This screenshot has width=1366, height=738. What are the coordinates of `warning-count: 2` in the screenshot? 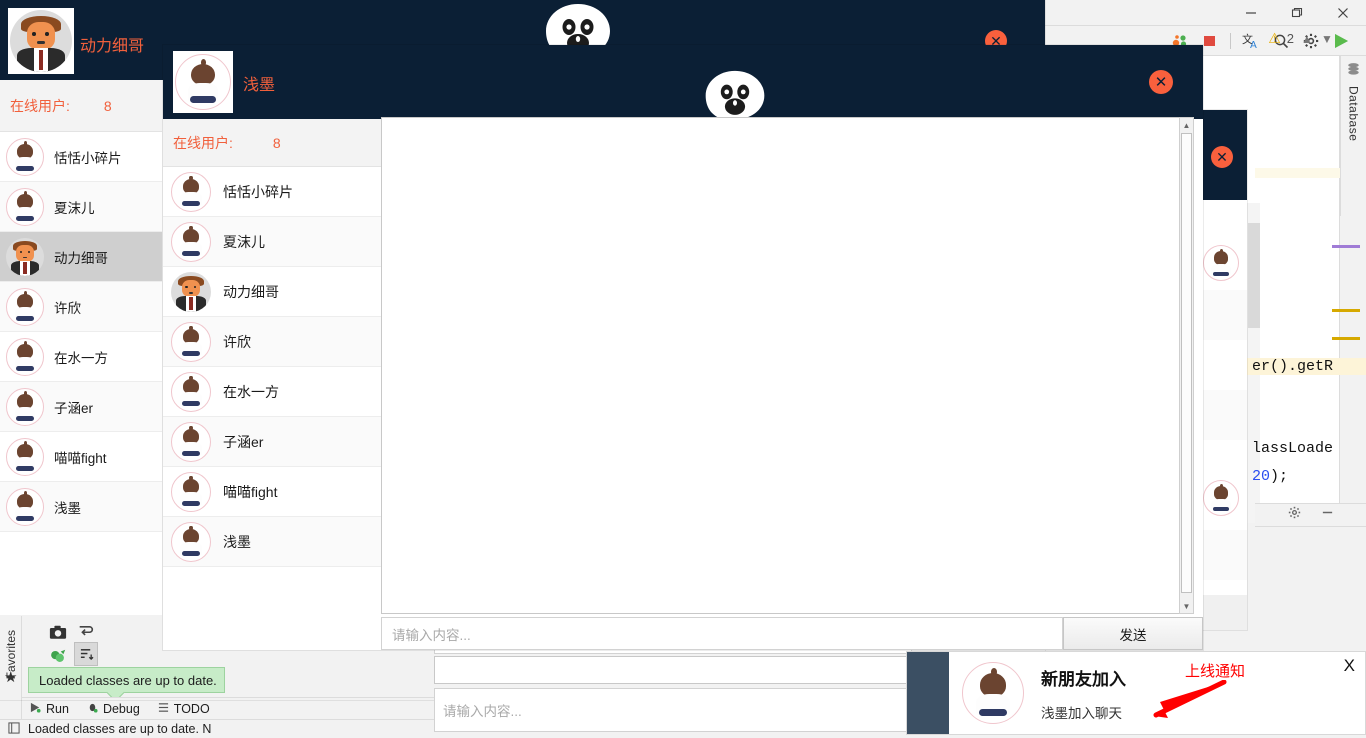 It's located at (1290, 38).